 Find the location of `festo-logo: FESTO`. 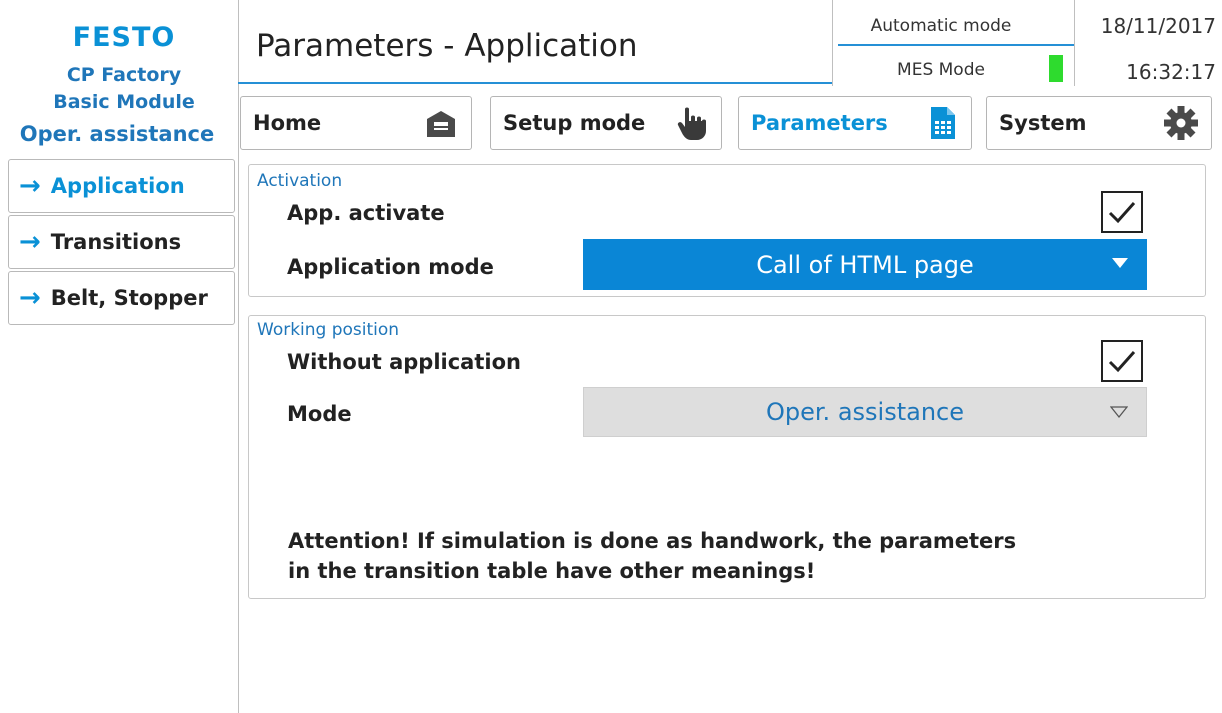

festo-logo: FESTO is located at coordinates (124, 37).